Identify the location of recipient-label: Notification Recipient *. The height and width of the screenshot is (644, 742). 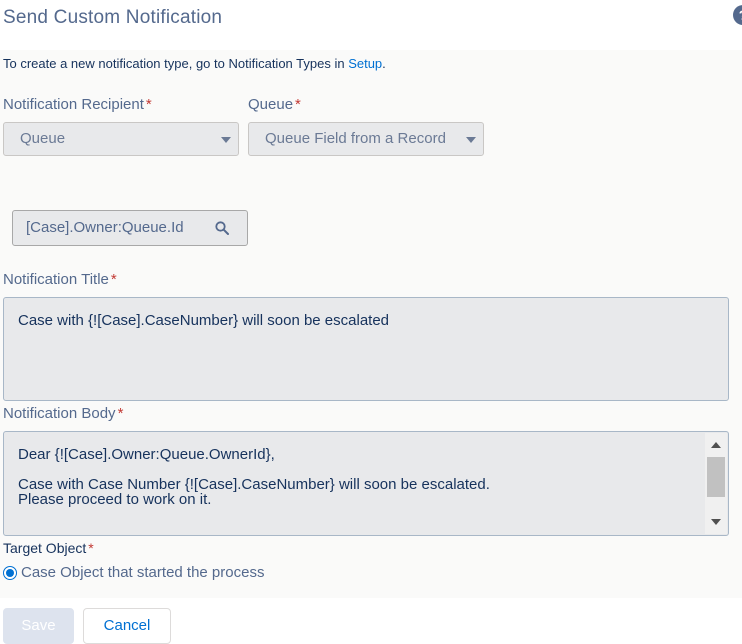
(77, 104).